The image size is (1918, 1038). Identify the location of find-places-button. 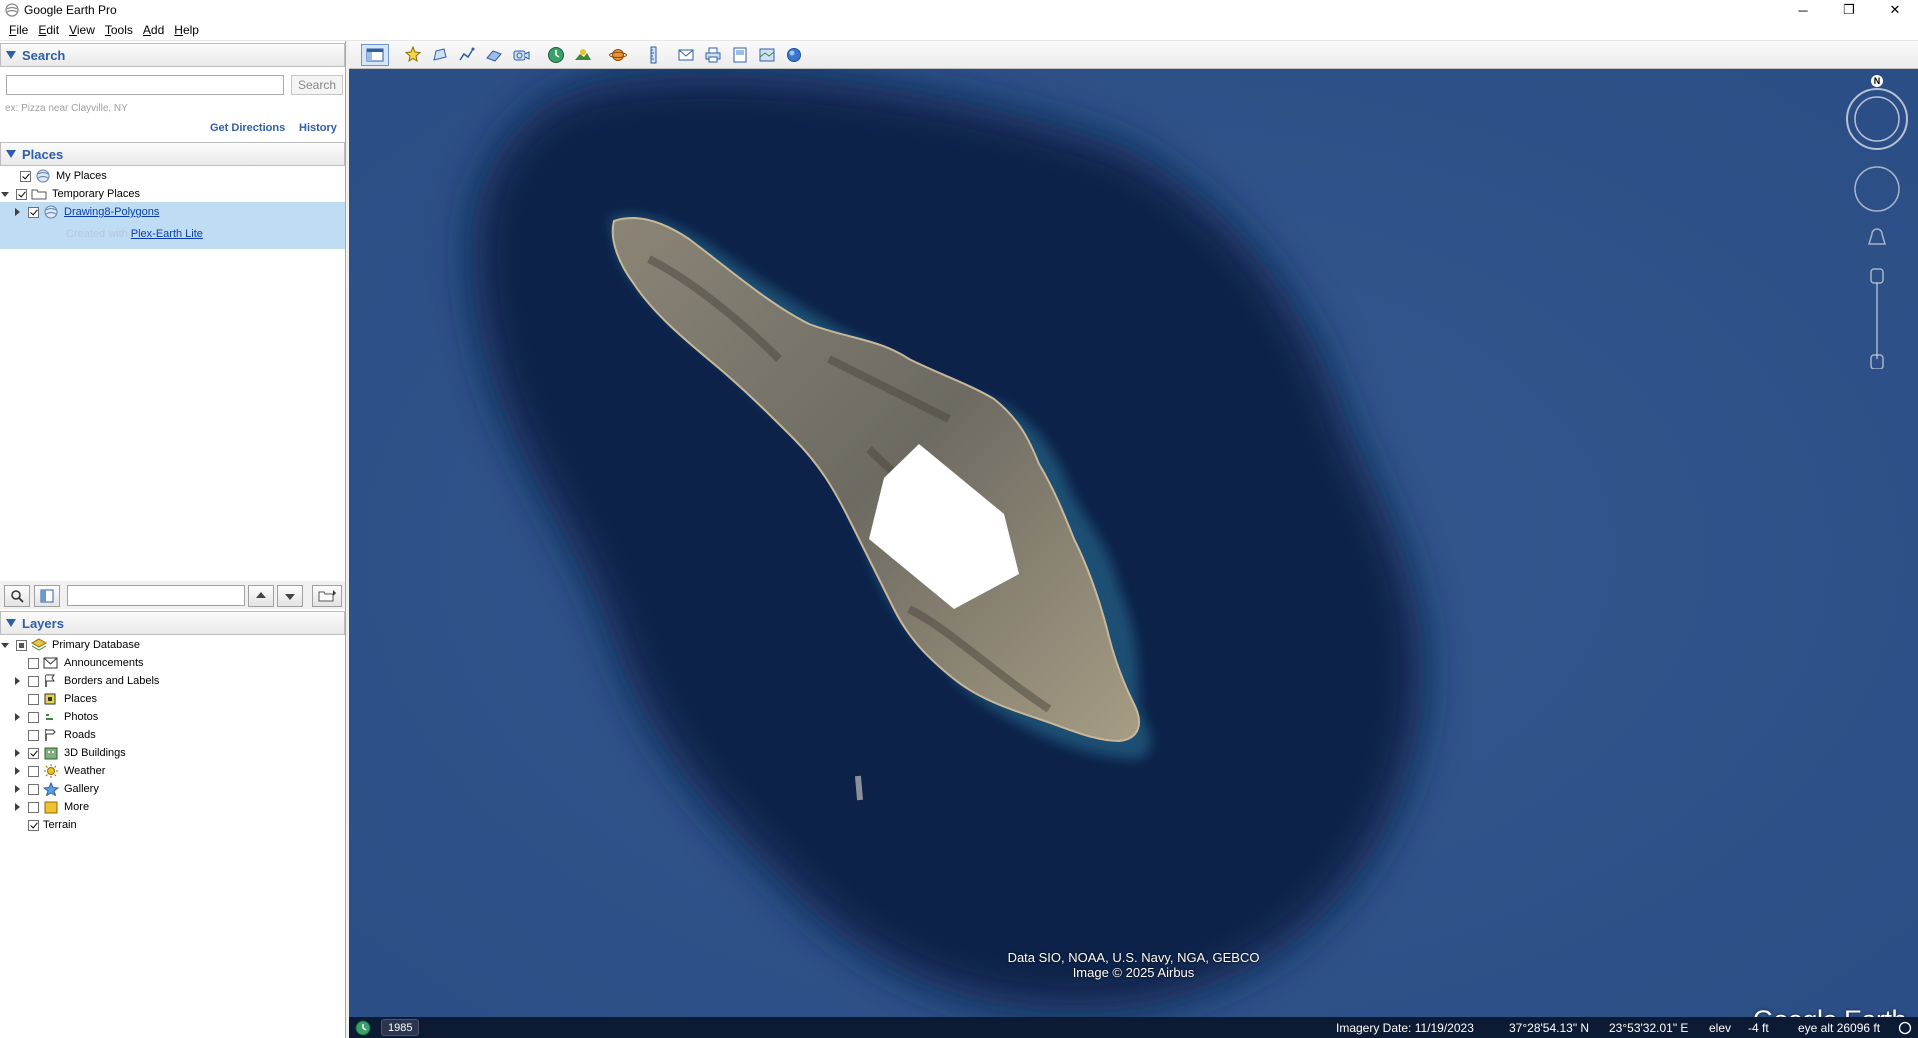
(17, 596).